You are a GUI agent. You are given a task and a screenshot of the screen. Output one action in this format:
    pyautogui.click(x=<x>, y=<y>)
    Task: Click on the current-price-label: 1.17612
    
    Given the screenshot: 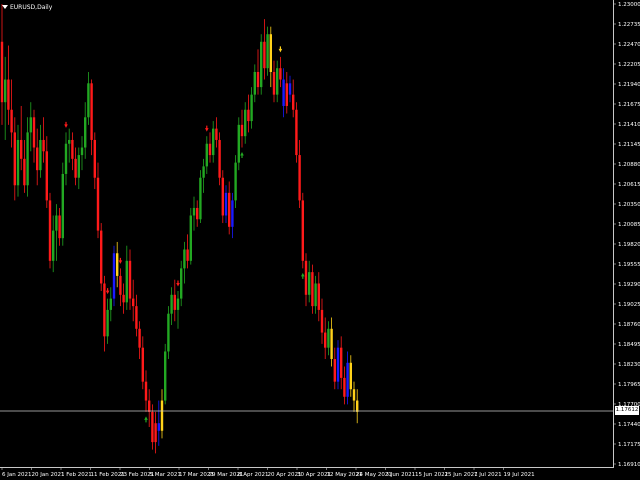 What is the action you would take?
    pyautogui.click(x=627, y=411)
    